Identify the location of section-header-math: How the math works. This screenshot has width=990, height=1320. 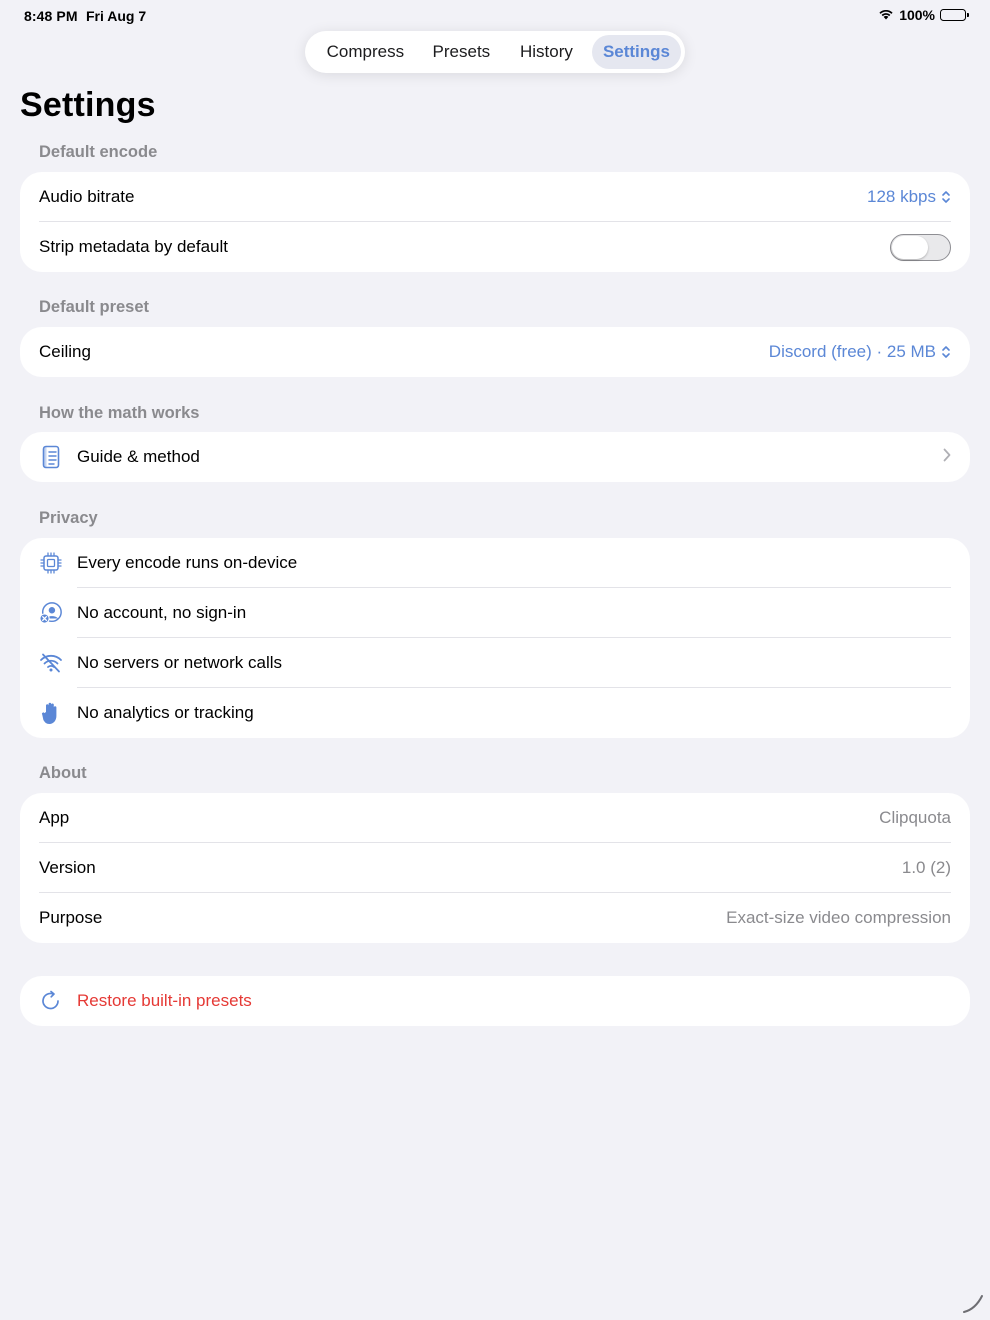
(119, 413).